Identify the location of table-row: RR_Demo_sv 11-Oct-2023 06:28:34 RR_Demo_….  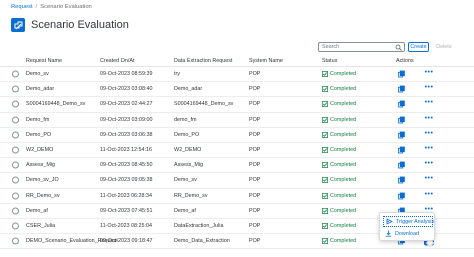
(237, 196).